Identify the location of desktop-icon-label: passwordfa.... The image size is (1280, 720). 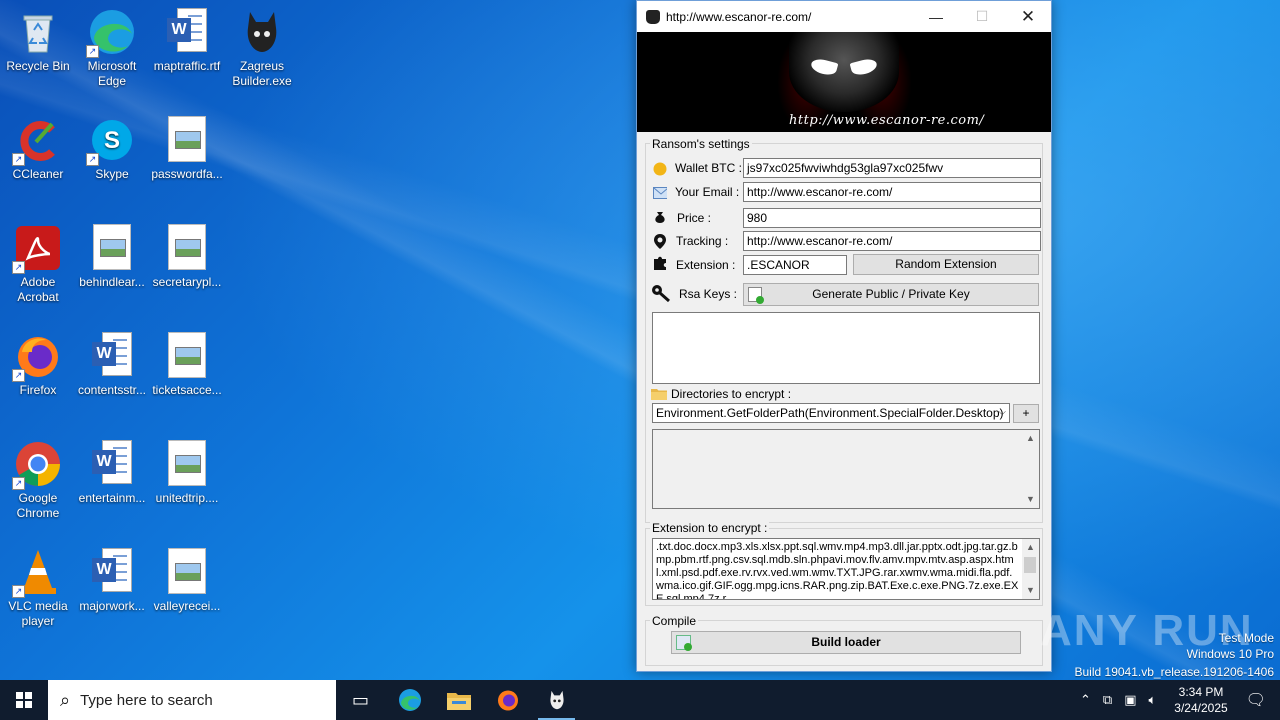
(187, 174).